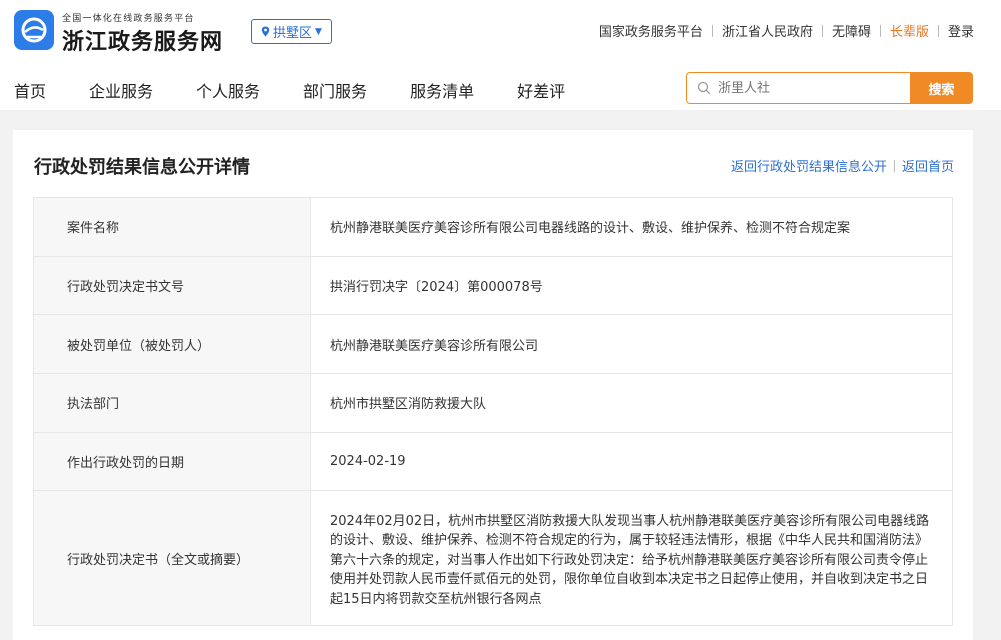  Describe the element at coordinates (142, 40) in the screenshot. I see `logo-title: 浙江政务服务网` at that location.